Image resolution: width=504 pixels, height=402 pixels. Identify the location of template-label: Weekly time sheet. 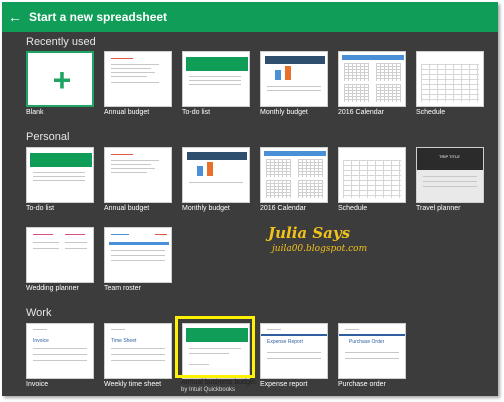
(133, 384).